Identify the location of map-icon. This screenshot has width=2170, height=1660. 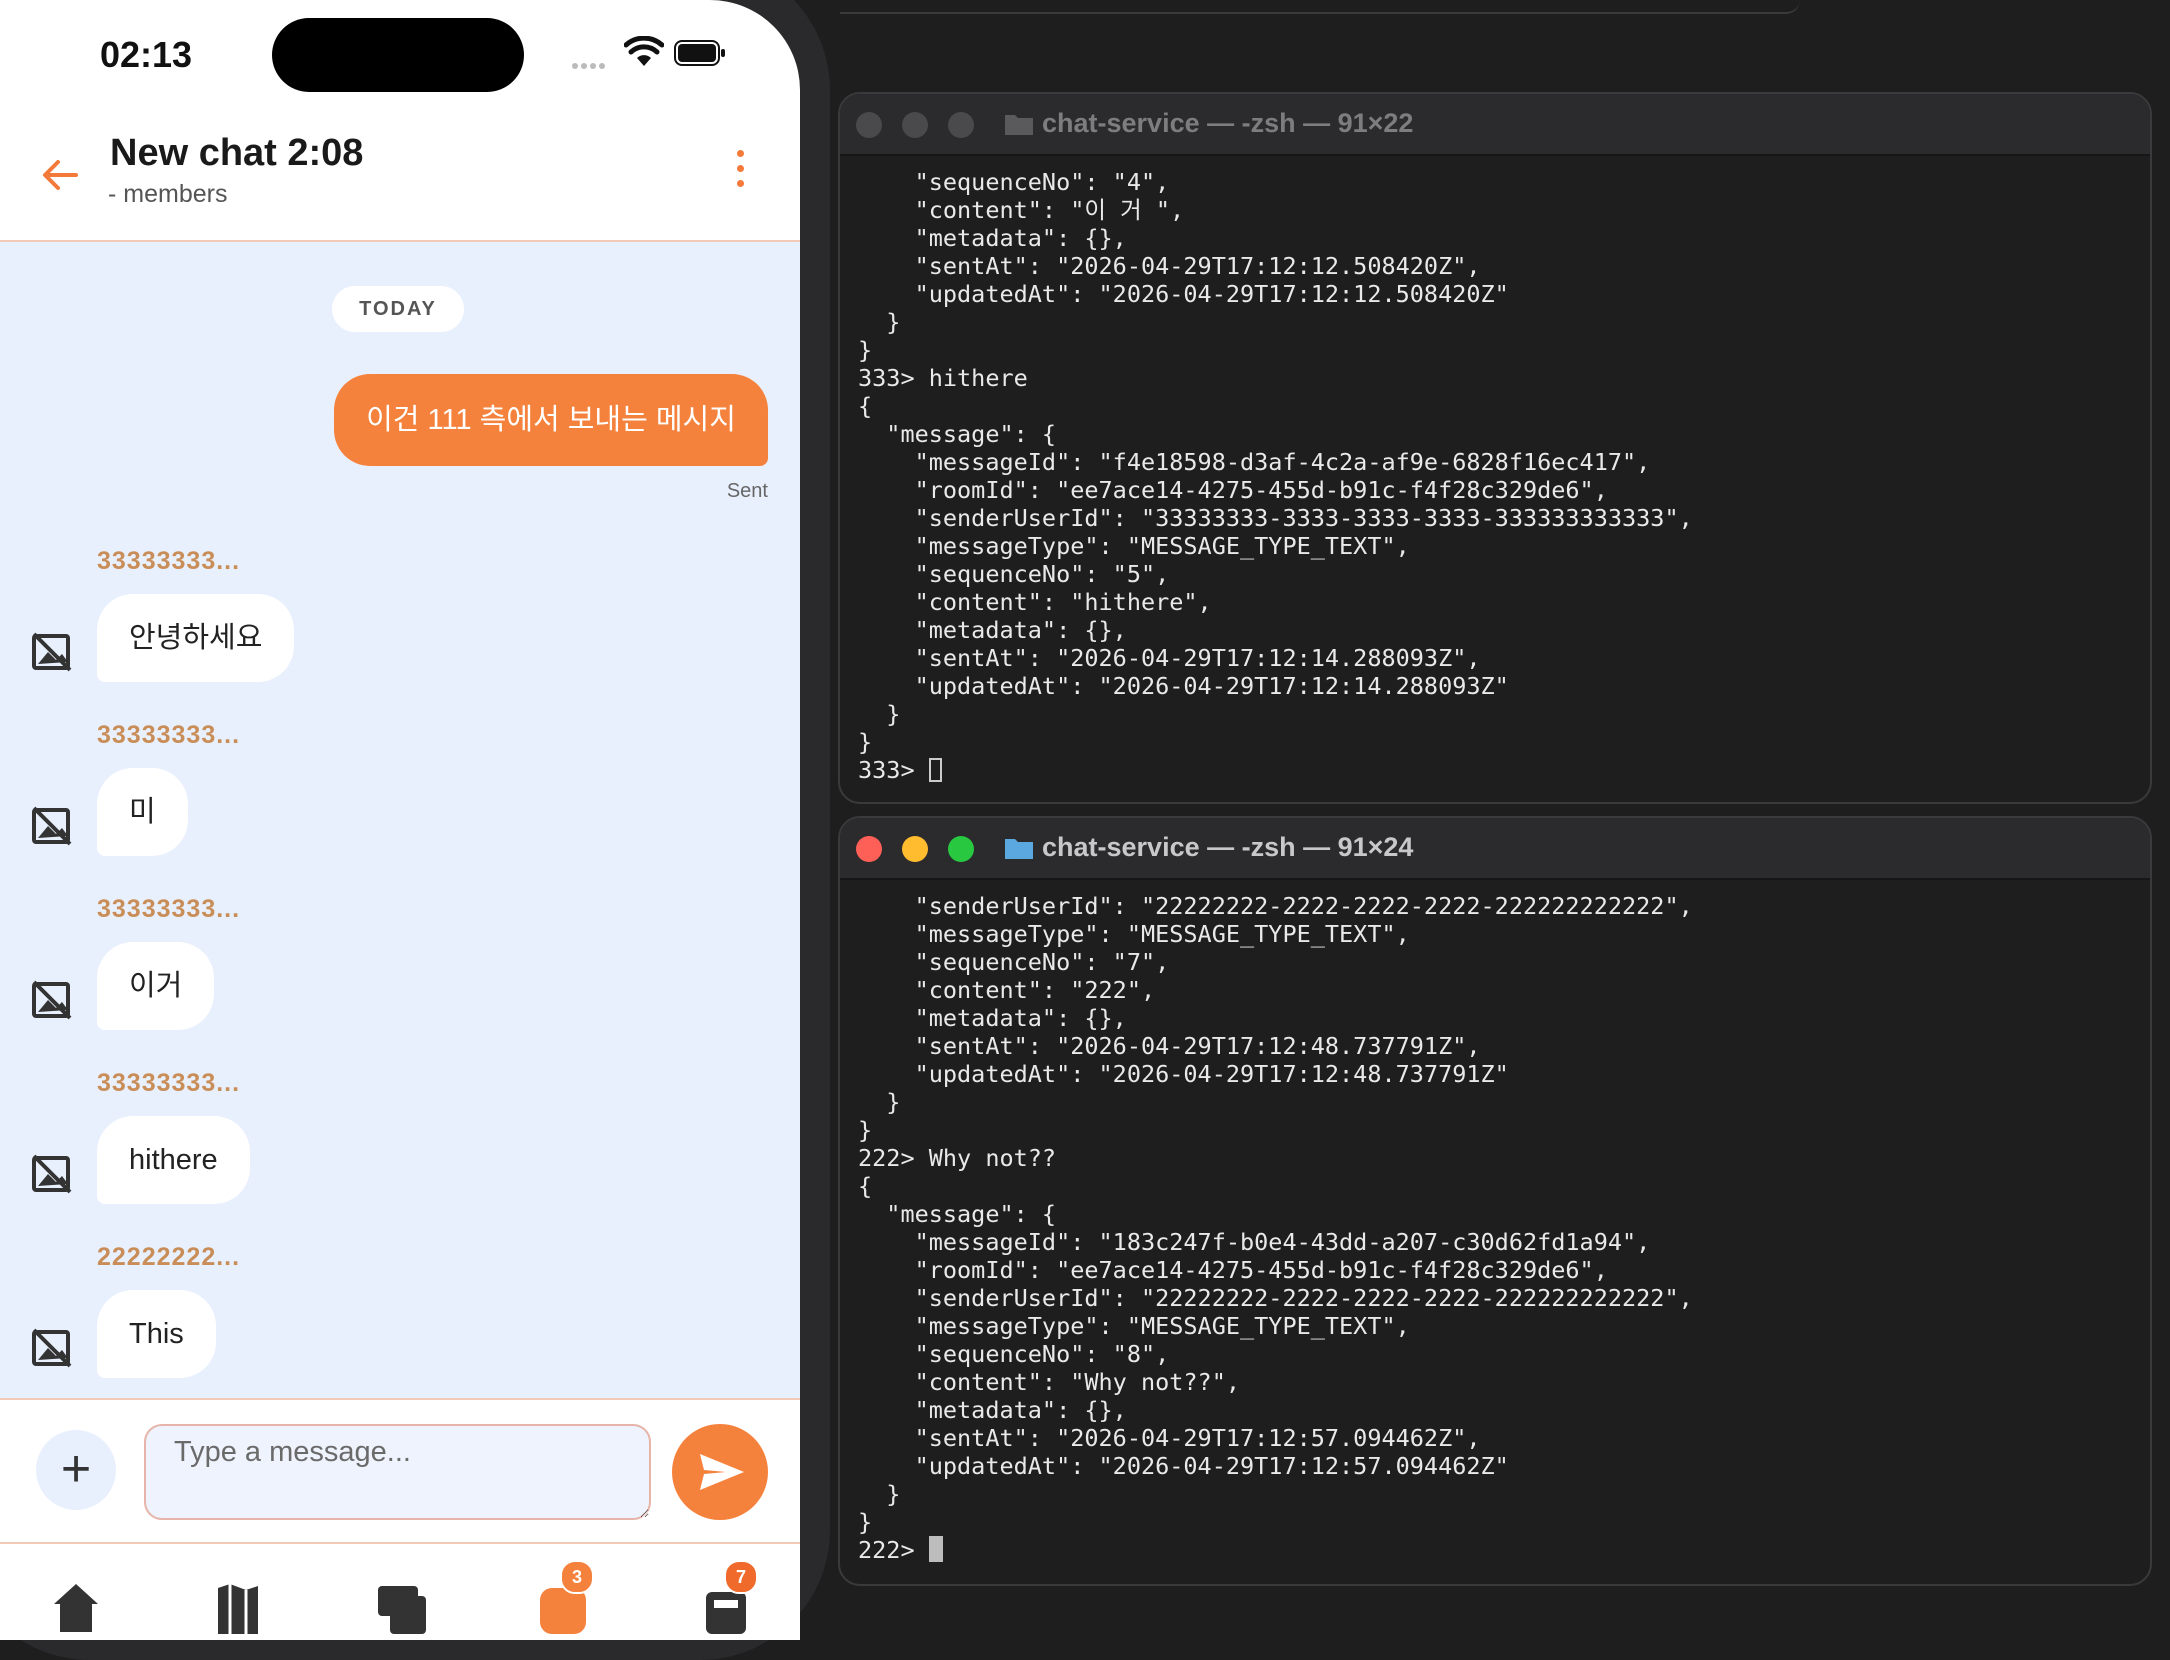
(238, 1604).